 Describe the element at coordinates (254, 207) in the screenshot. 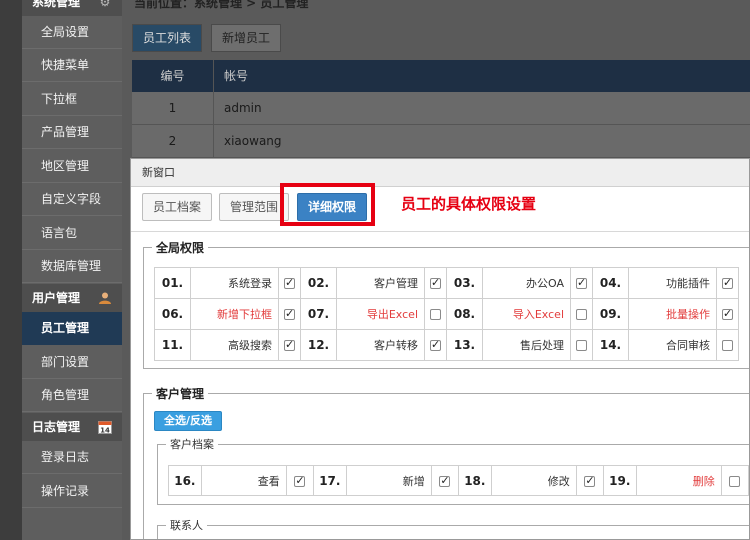

I see `tab-management-scope: 管理范围` at that location.